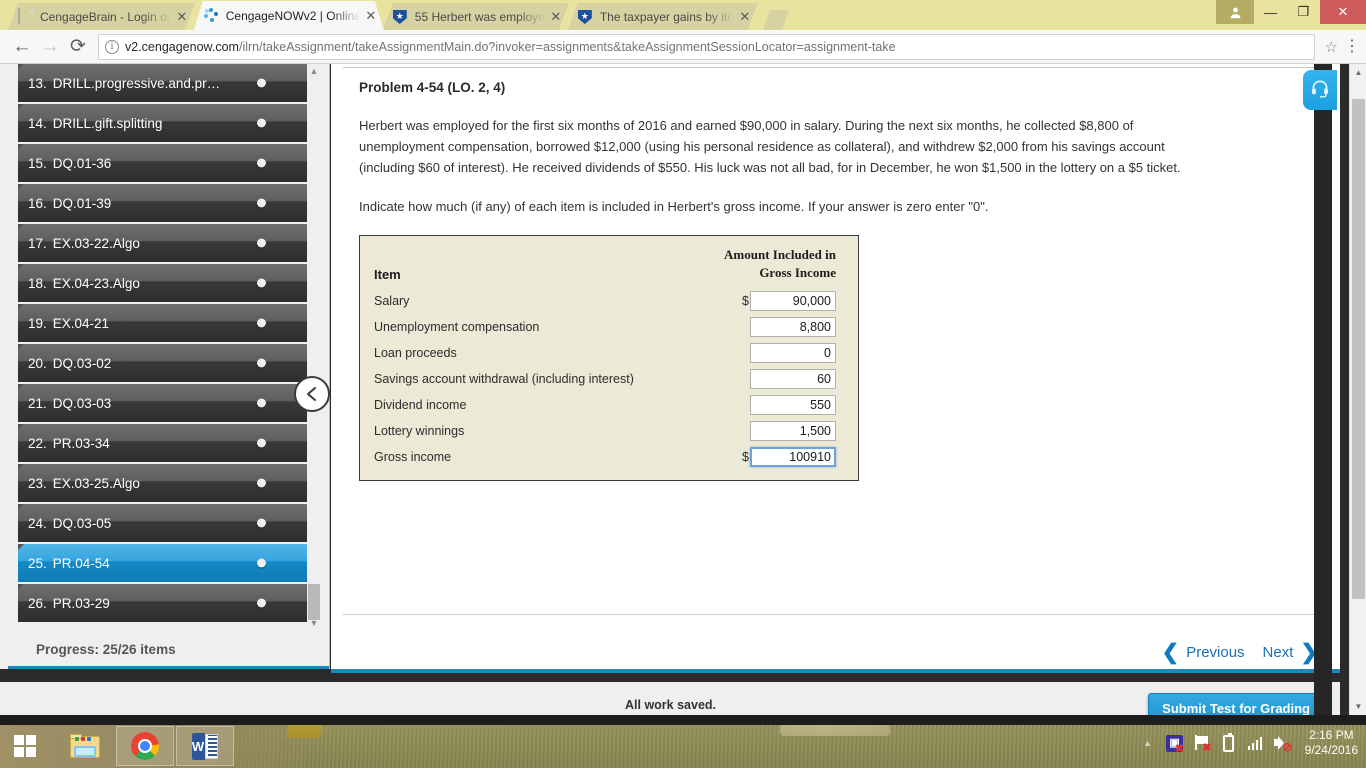 The height and width of the screenshot is (768, 1366). I want to click on sidebar-item-label: EX.04-21, so click(81, 323).